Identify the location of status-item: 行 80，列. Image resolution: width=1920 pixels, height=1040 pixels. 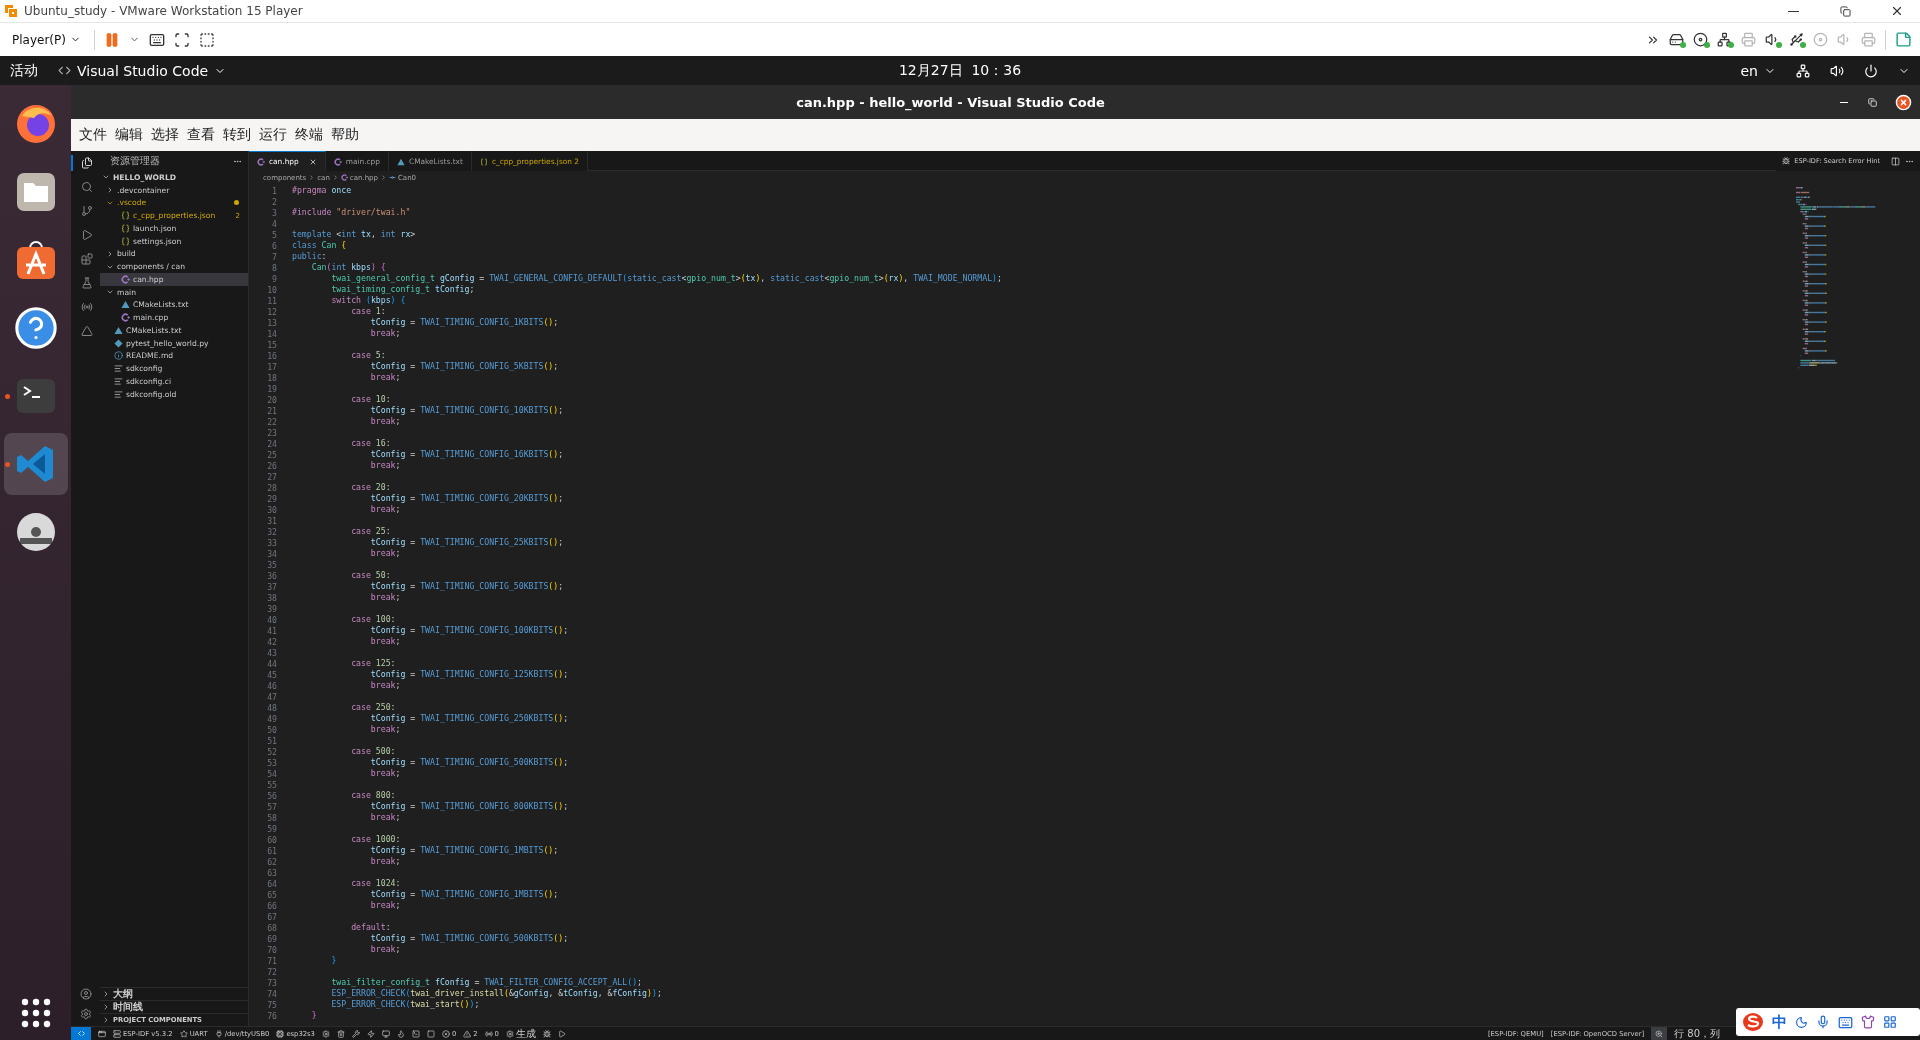
(1697, 1033).